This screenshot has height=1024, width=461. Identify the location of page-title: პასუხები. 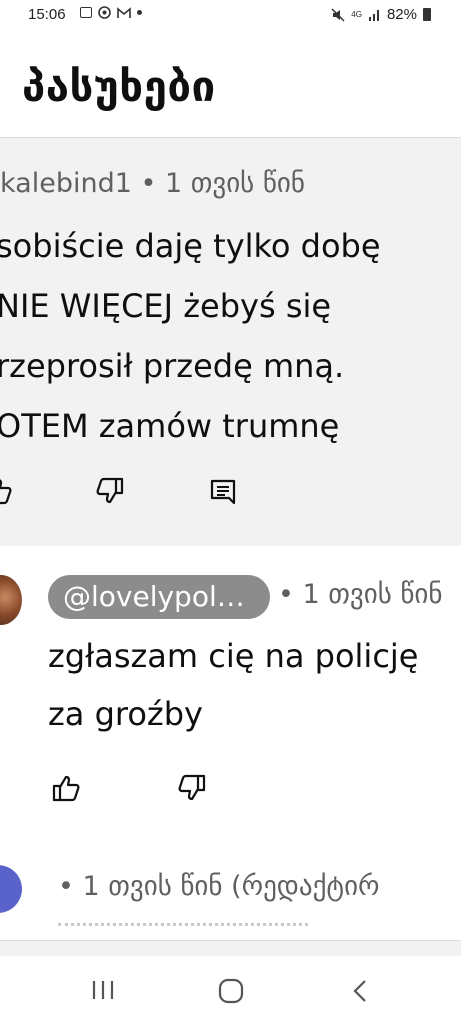
(119, 86).